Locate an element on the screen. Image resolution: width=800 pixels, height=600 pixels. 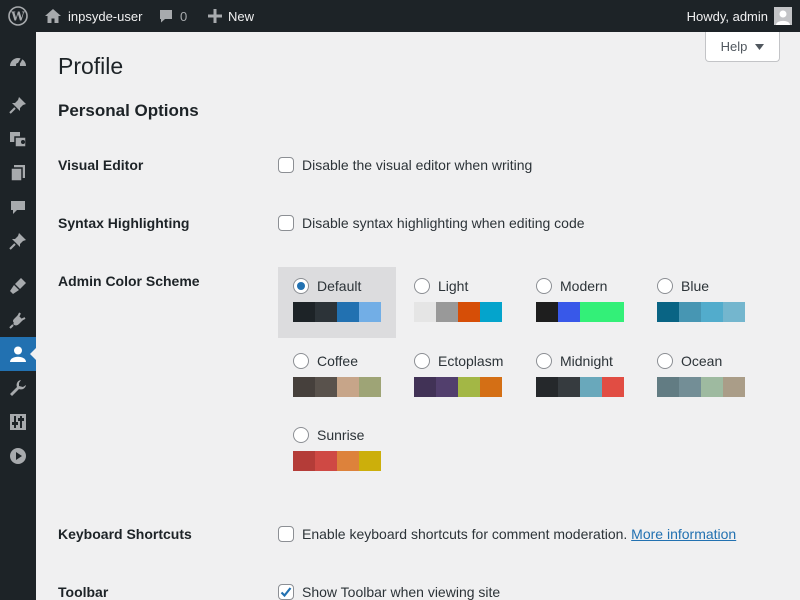
menu-media-player is located at coordinates (18, 456).